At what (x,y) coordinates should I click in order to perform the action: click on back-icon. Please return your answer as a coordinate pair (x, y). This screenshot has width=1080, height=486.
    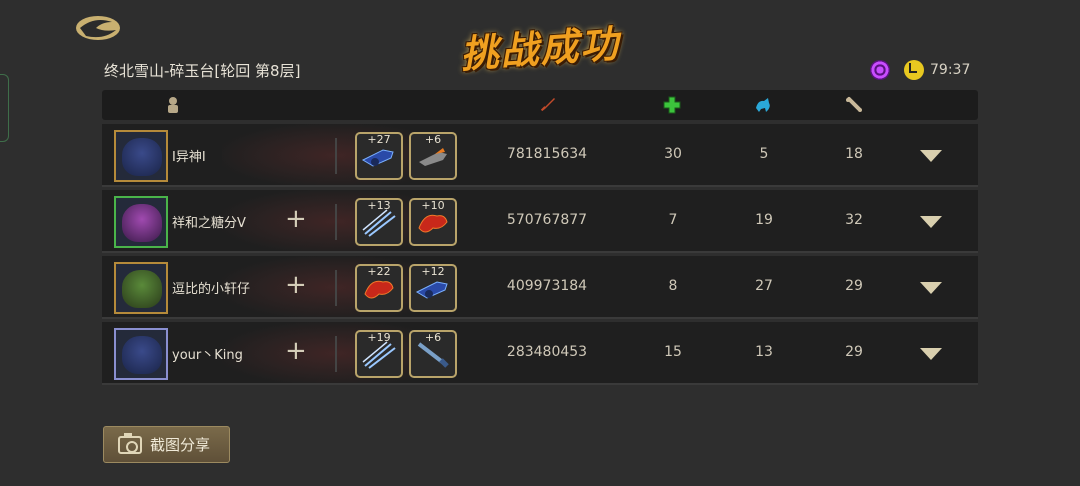
    Looking at the image, I should click on (98, 27).